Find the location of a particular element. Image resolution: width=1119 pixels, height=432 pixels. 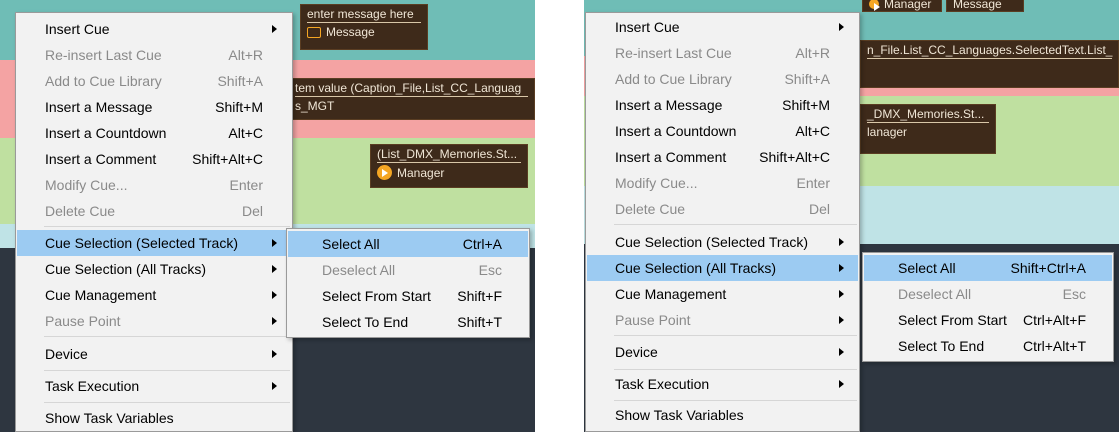

cue-label: s_MGT is located at coordinates (315, 106).